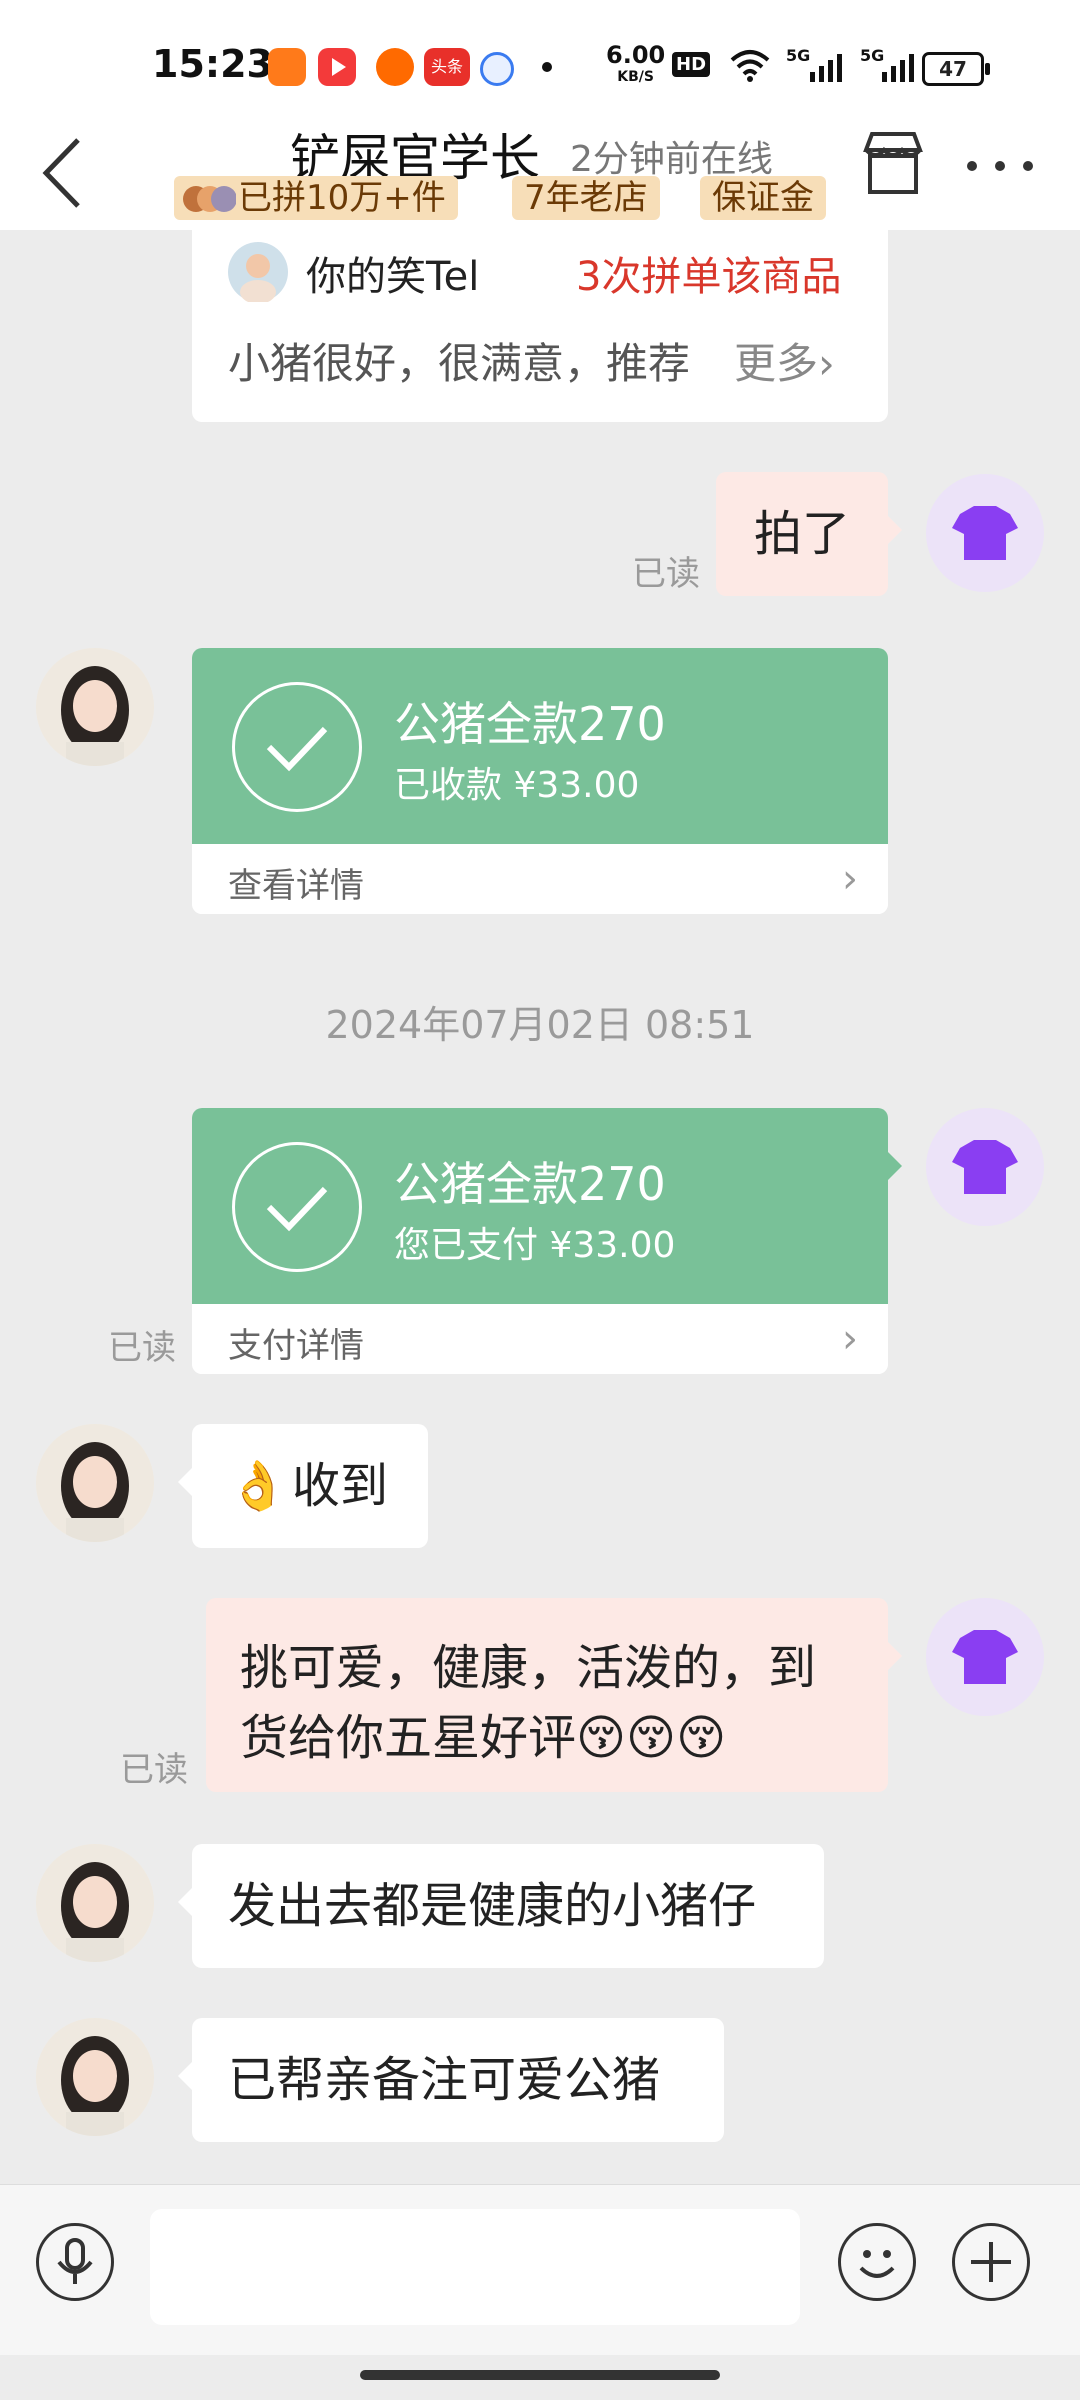 The height and width of the screenshot is (2400, 1080). Describe the element at coordinates (497, 69) in the screenshot. I see `browser-app-icon` at that location.